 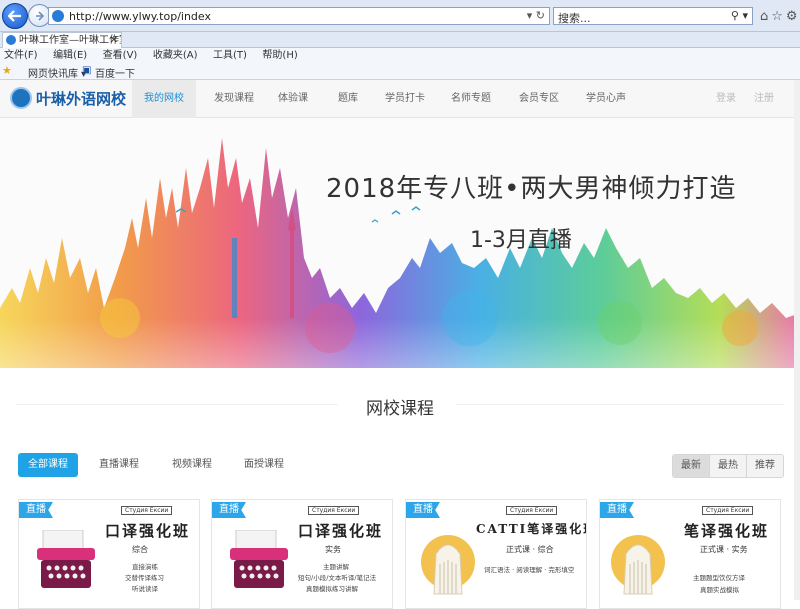 What do you see at coordinates (144, 578) in the screenshot?
I see `course-detail-line: 交替传译练习` at bounding box center [144, 578].